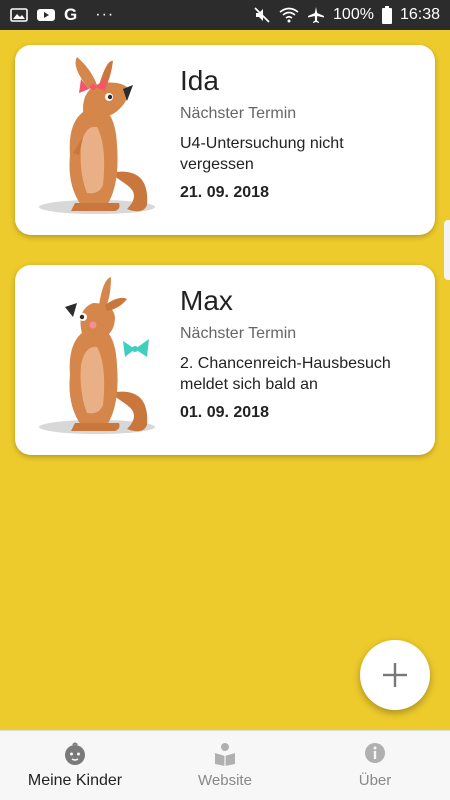 This screenshot has width=450, height=800. Describe the element at coordinates (262, 15) in the screenshot. I see `mute-icon` at that location.